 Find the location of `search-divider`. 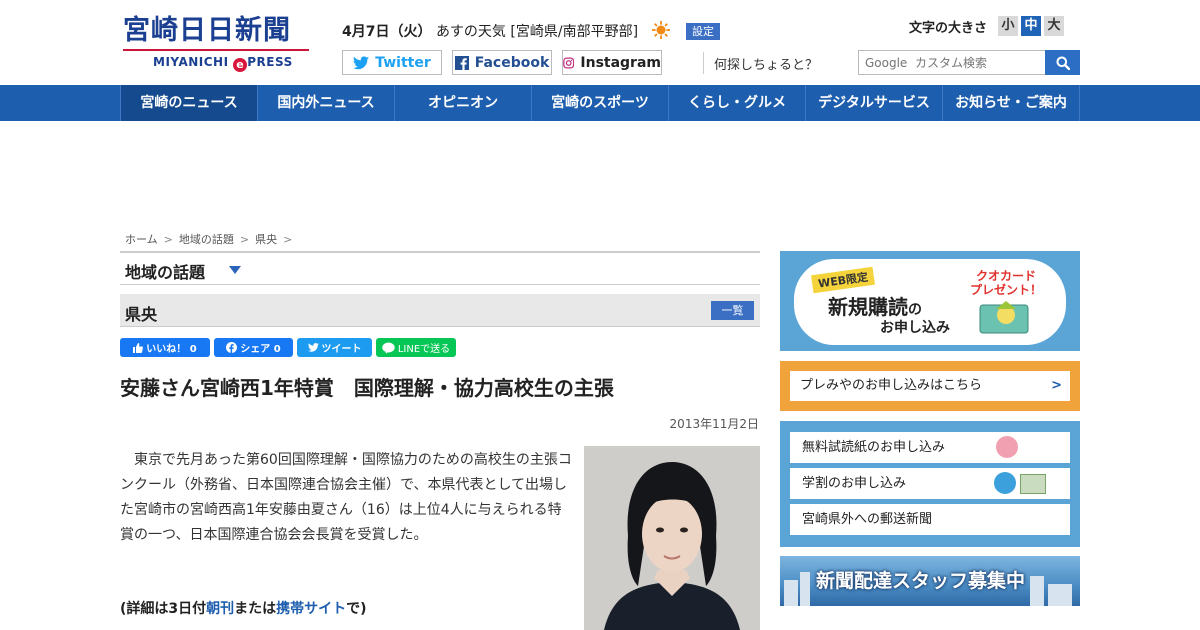

search-divider is located at coordinates (703, 63).